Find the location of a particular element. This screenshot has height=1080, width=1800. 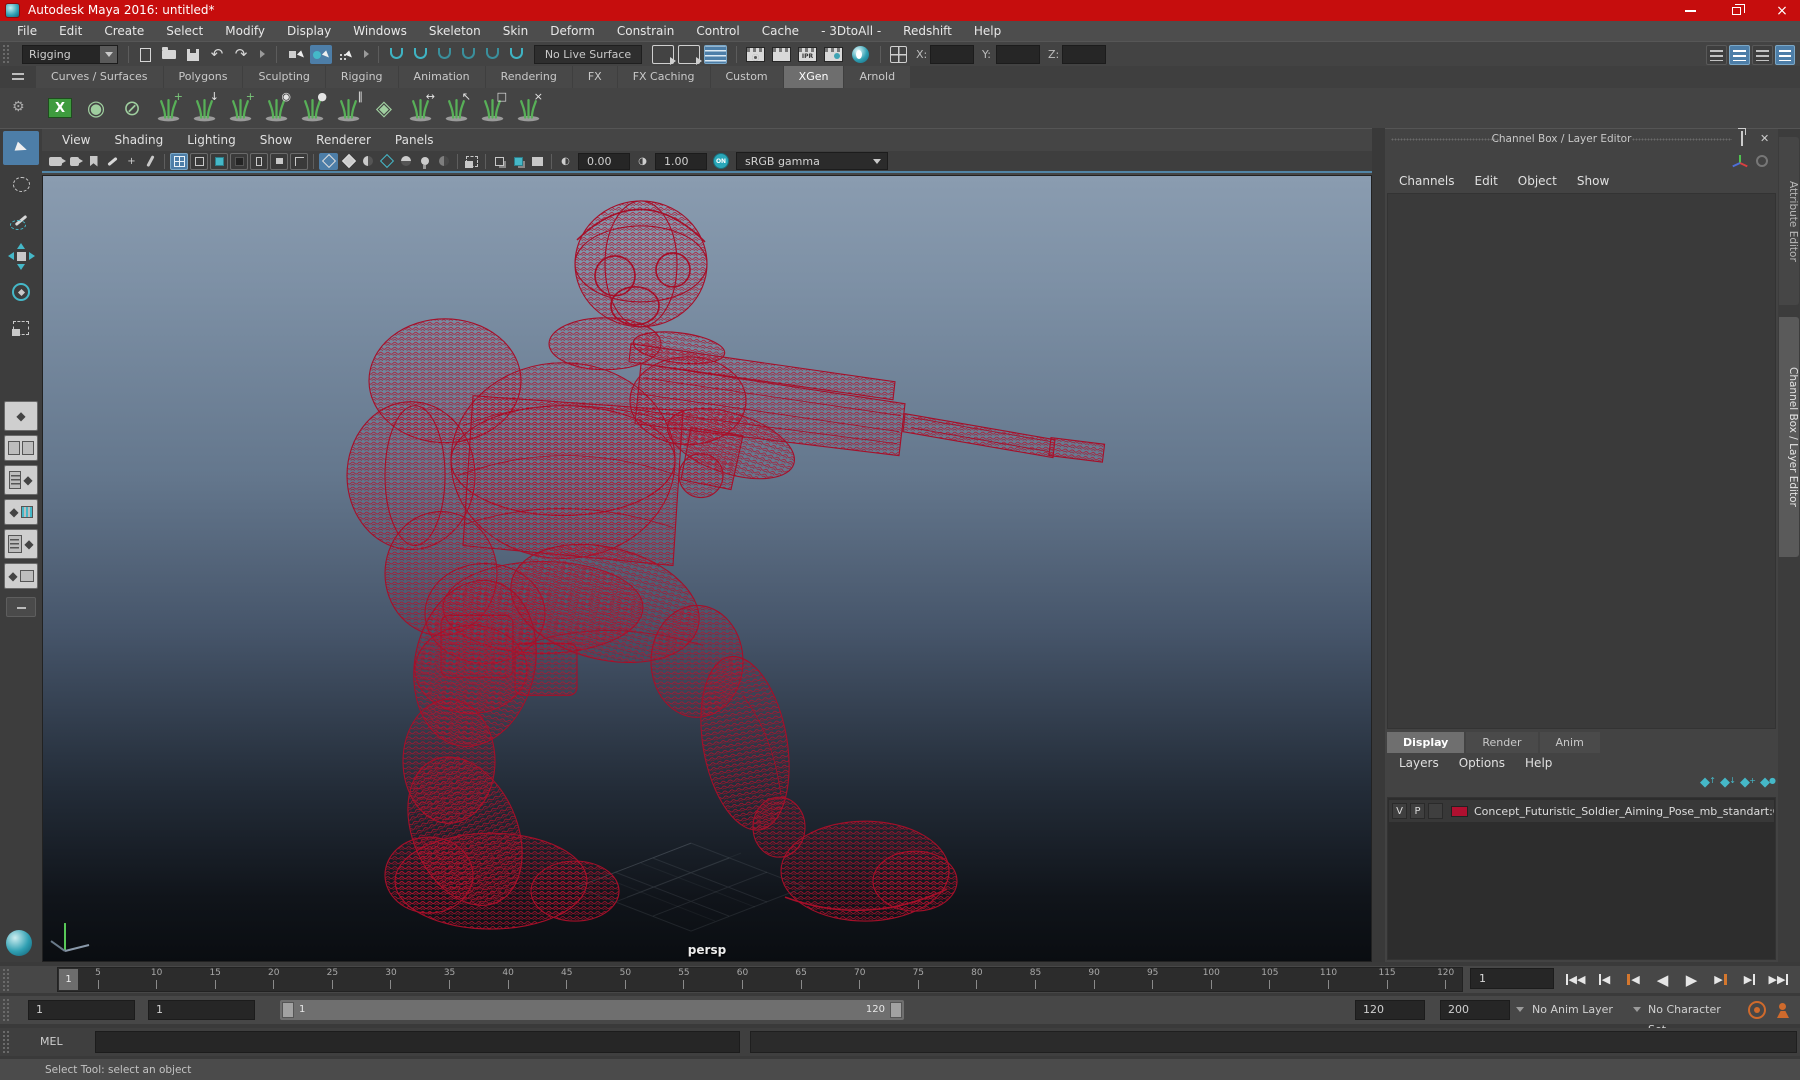

layer-color-swatch is located at coordinates (1459, 811).